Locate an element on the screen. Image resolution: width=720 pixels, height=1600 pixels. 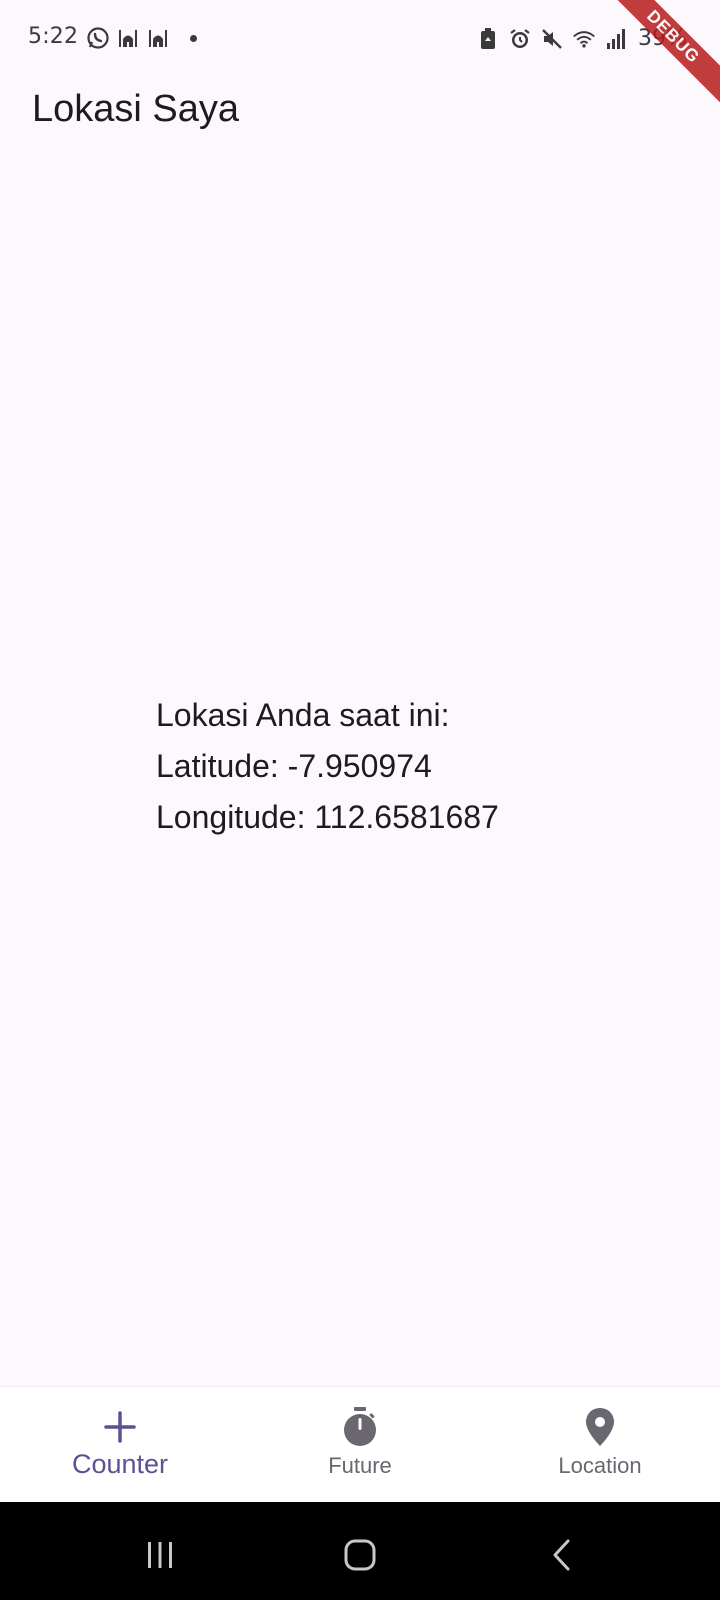
status-bar: 5:22 39% is located at coordinates (360, 40).